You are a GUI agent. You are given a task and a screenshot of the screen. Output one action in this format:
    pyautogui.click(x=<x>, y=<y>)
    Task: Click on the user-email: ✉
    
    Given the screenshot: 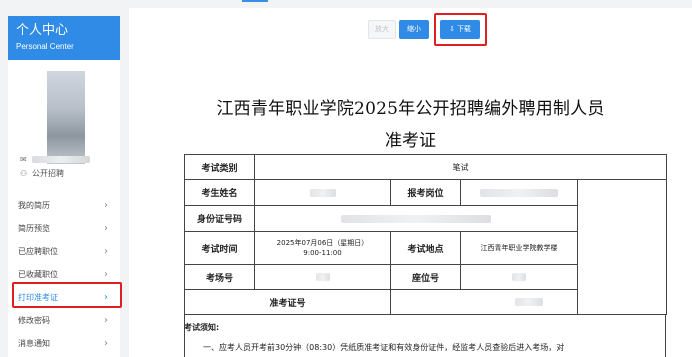 What is the action you would take?
    pyautogui.click(x=55, y=159)
    